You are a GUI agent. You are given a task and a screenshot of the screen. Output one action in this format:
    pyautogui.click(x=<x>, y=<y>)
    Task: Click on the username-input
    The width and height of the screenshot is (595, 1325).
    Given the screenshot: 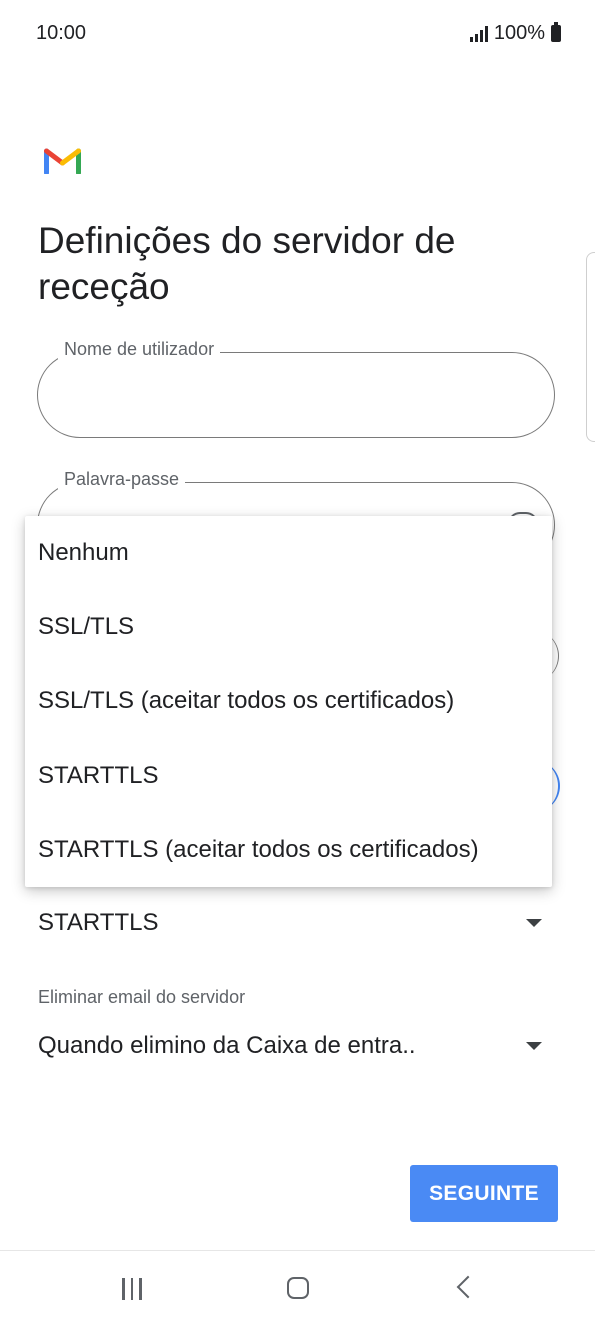 What is the action you would take?
    pyautogui.click(x=296, y=395)
    